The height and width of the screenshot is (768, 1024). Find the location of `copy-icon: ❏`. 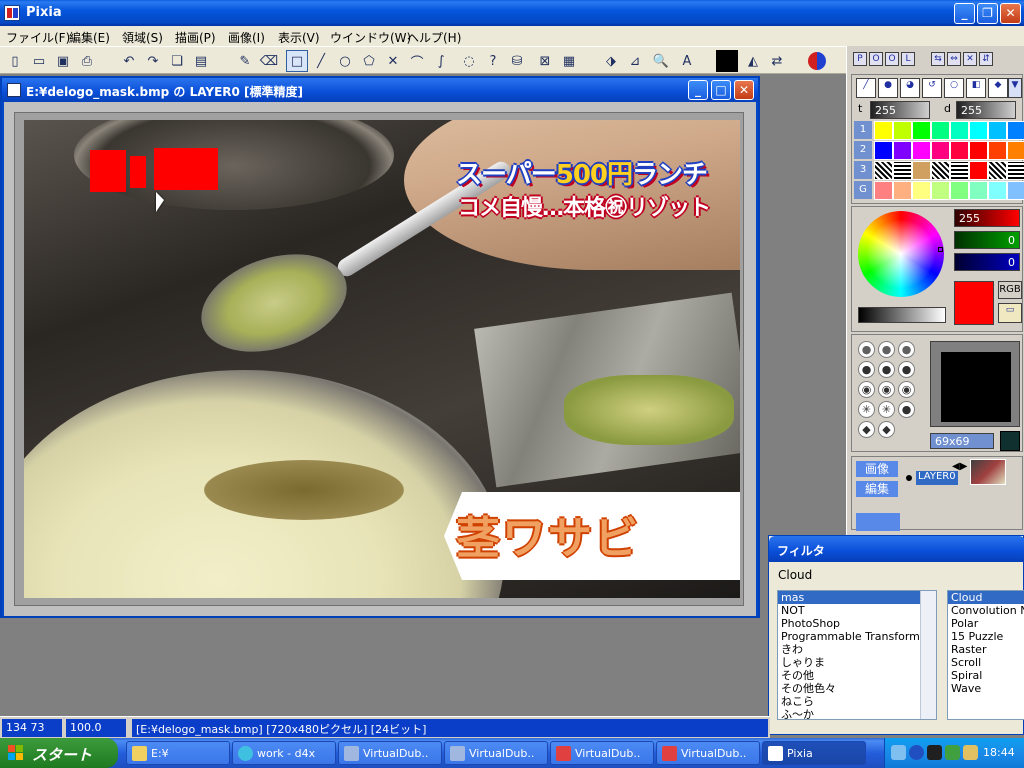

copy-icon: ❏ is located at coordinates (177, 61).